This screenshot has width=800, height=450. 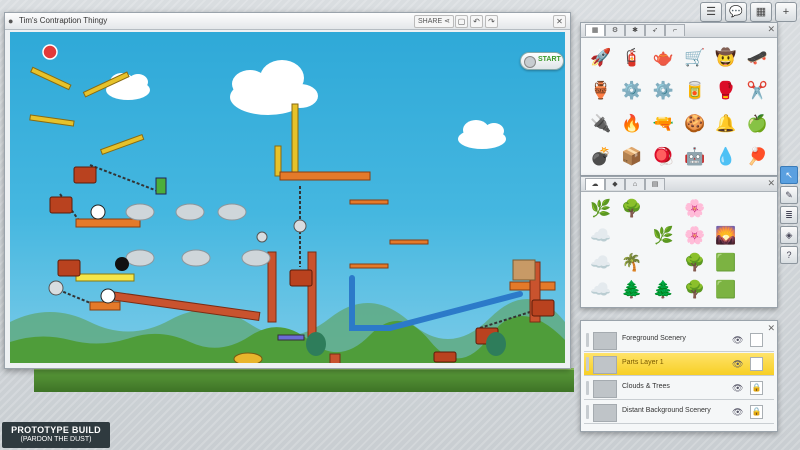 What do you see at coordinates (600, 57) in the screenshot?
I see `part-item: 🚀` at bounding box center [600, 57].